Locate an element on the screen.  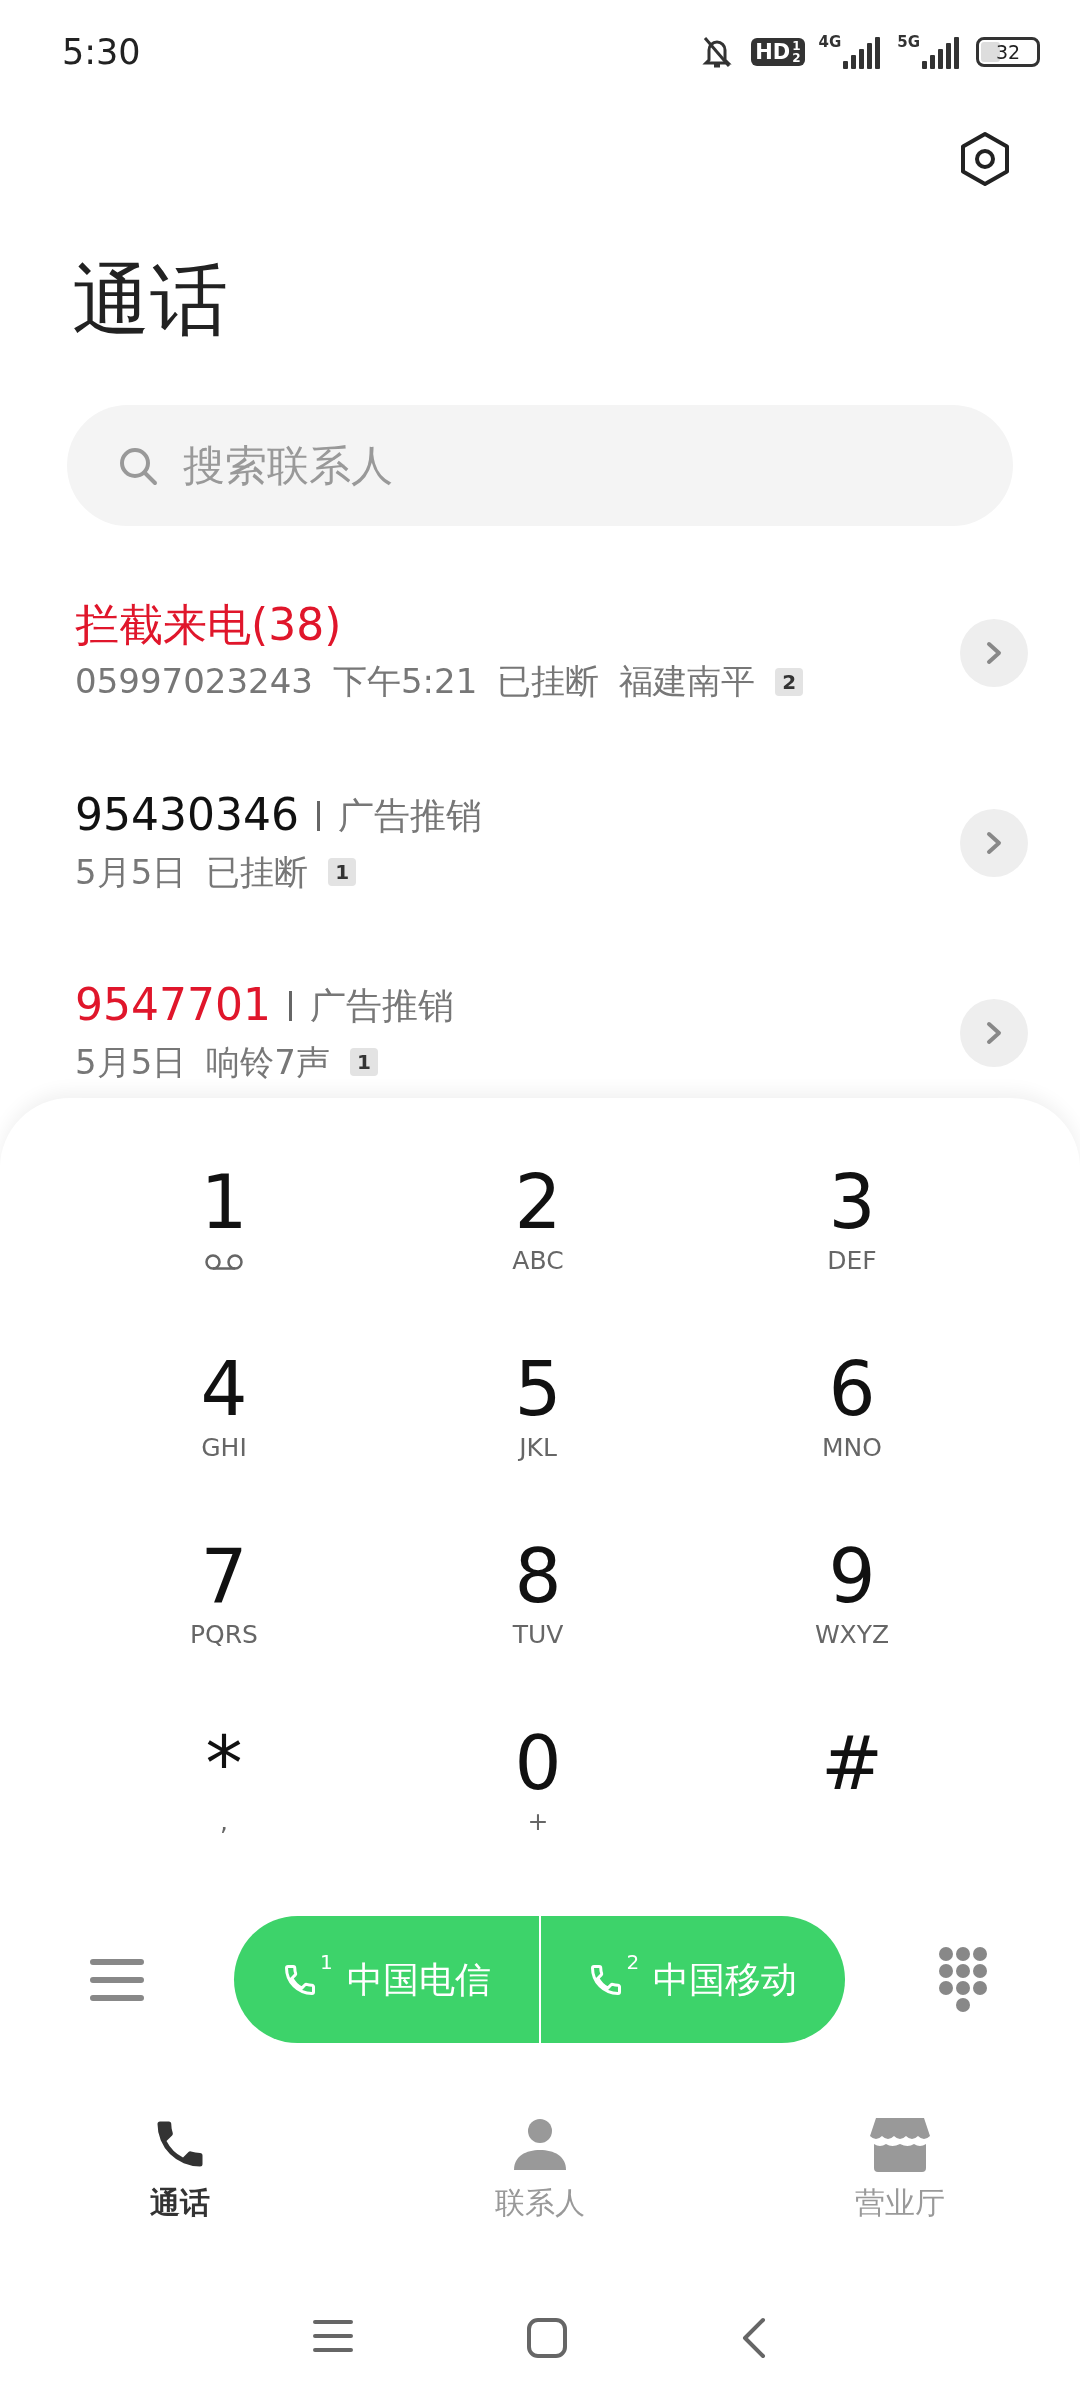
caller-name: 95430346 is located at coordinates (187, 816).